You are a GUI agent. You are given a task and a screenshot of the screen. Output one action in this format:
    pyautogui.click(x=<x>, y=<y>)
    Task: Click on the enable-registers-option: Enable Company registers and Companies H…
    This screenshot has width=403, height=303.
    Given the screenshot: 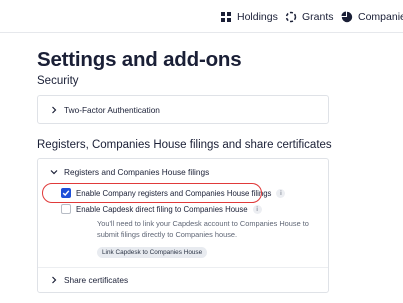 What is the action you would take?
    pyautogui.click(x=173, y=193)
    